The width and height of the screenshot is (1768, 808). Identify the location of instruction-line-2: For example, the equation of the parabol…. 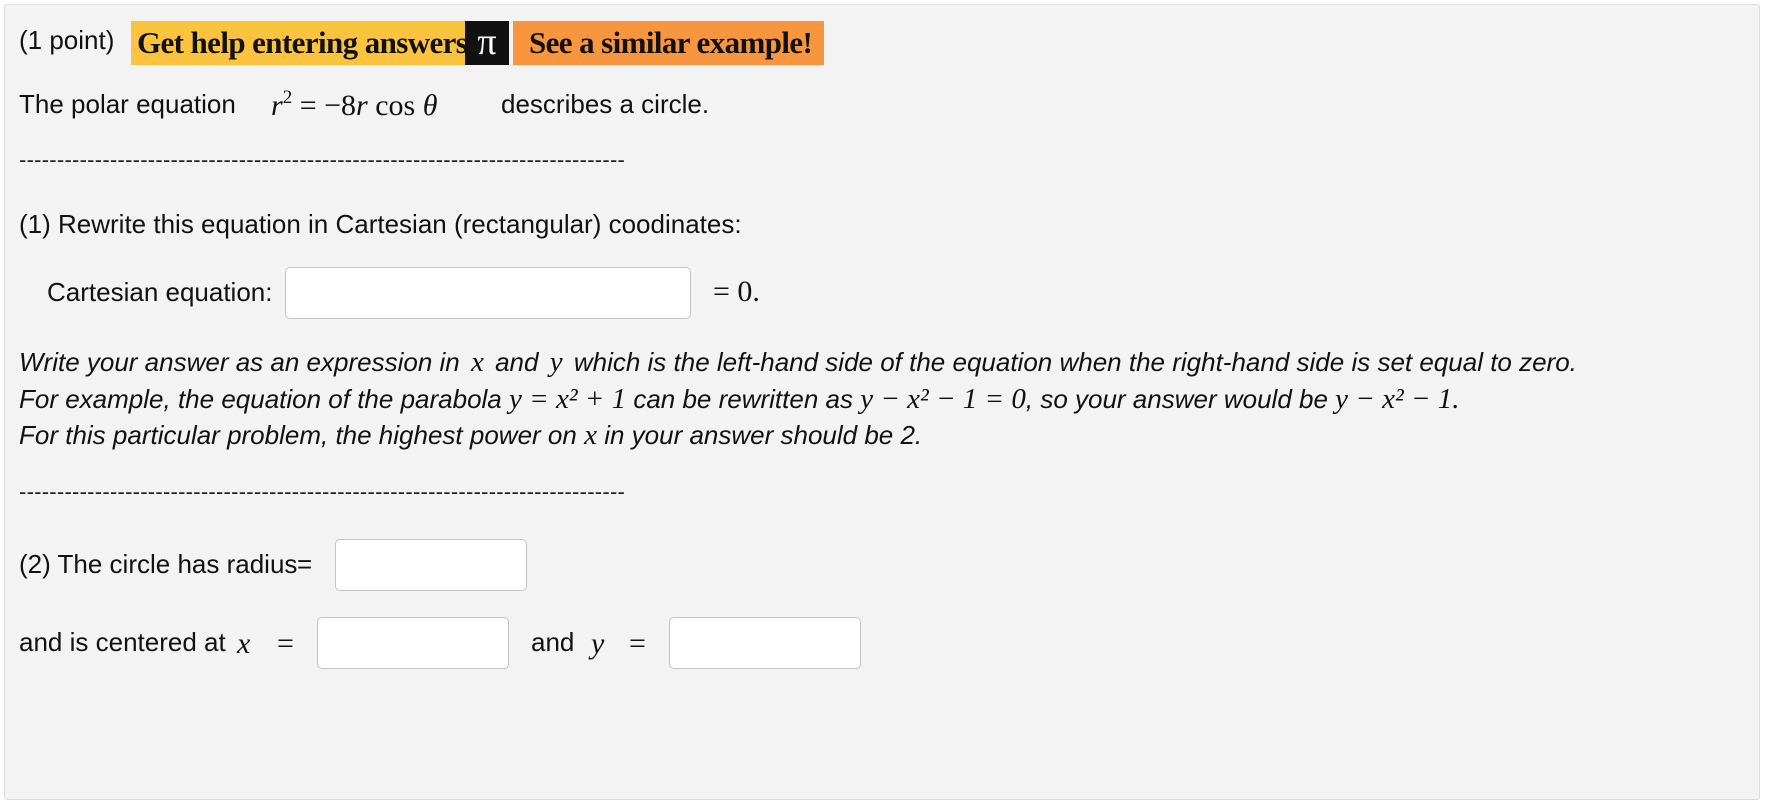
(739, 399).